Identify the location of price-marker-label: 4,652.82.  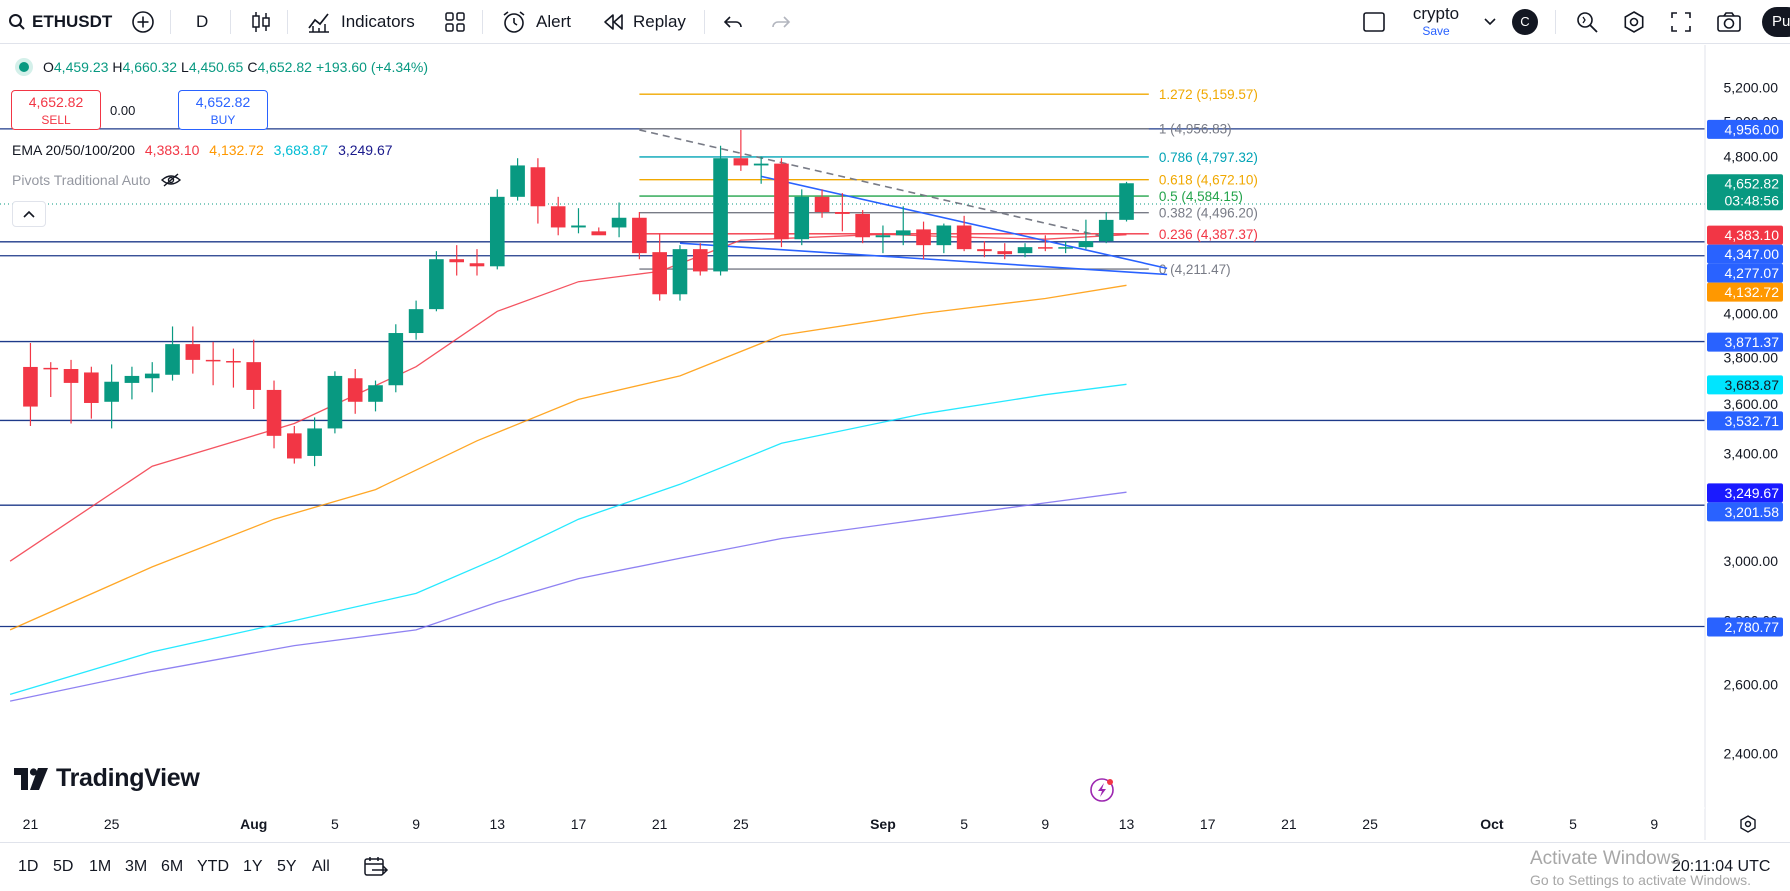
(1752, 184).